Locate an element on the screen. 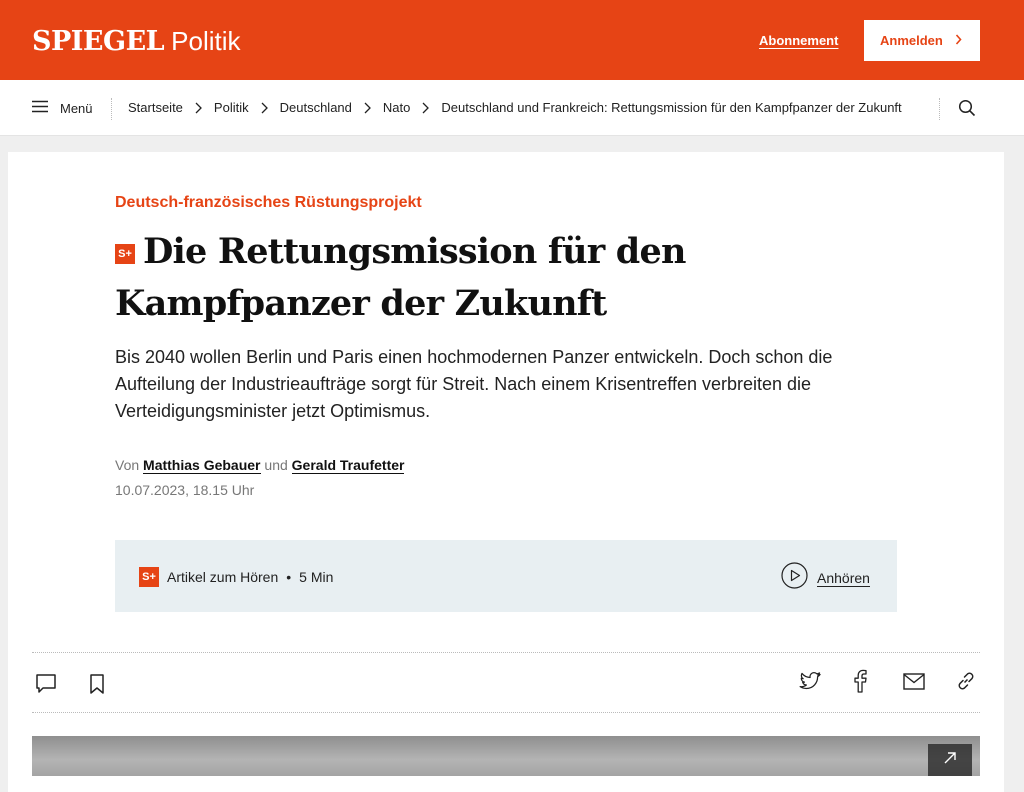  search-button is located at coordinates (967, 110).